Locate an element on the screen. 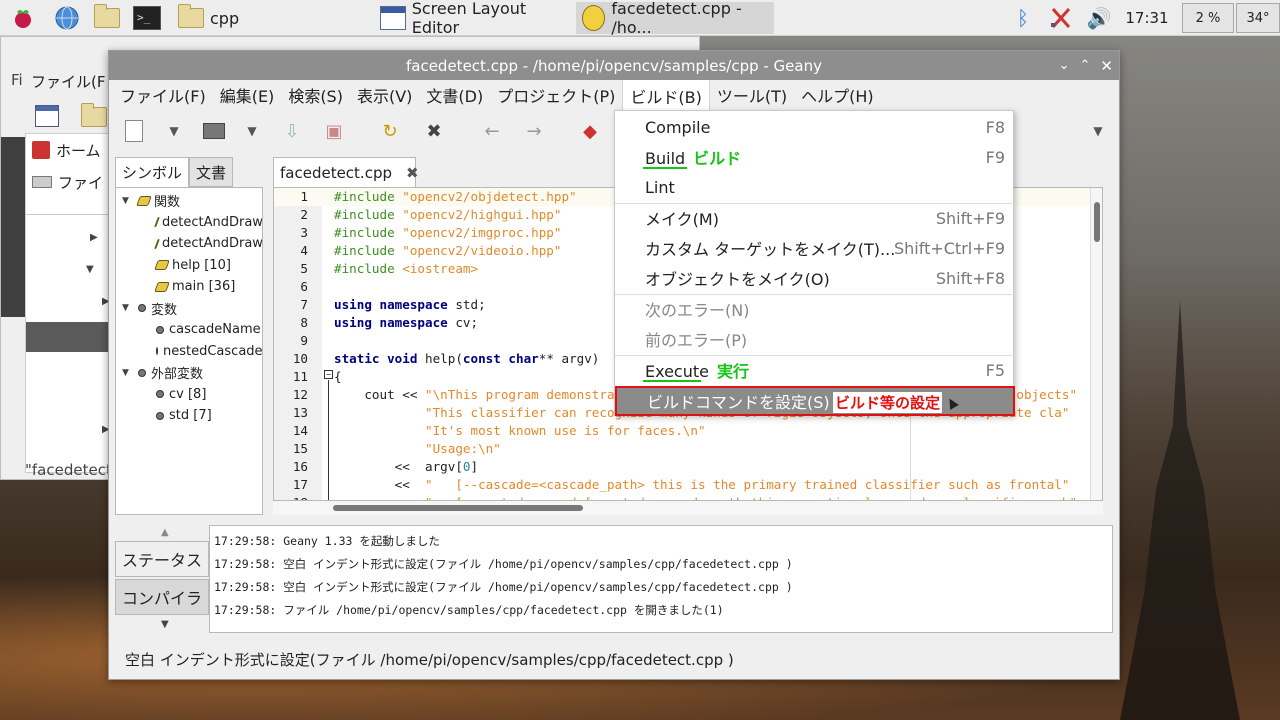 The height and width of the screenshot is (720, 1280). editor-vertical-scrollbar is located at coordinates (1096, 344).